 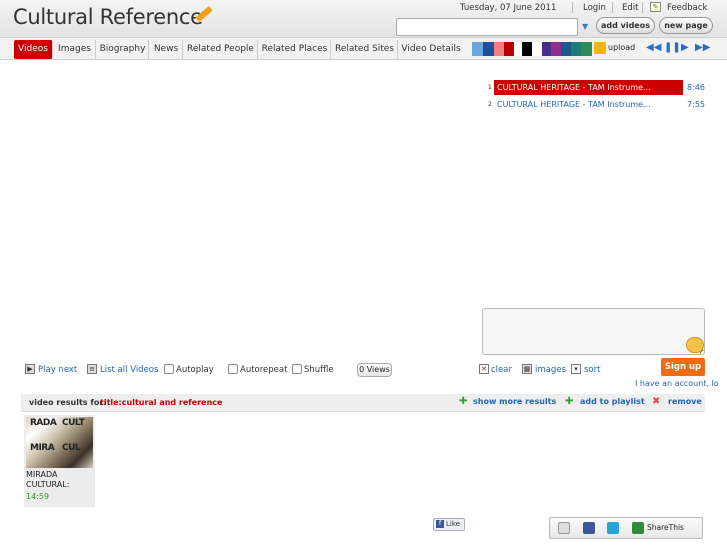 I want to click on sort-link: sort, so click(x=592, y=370).